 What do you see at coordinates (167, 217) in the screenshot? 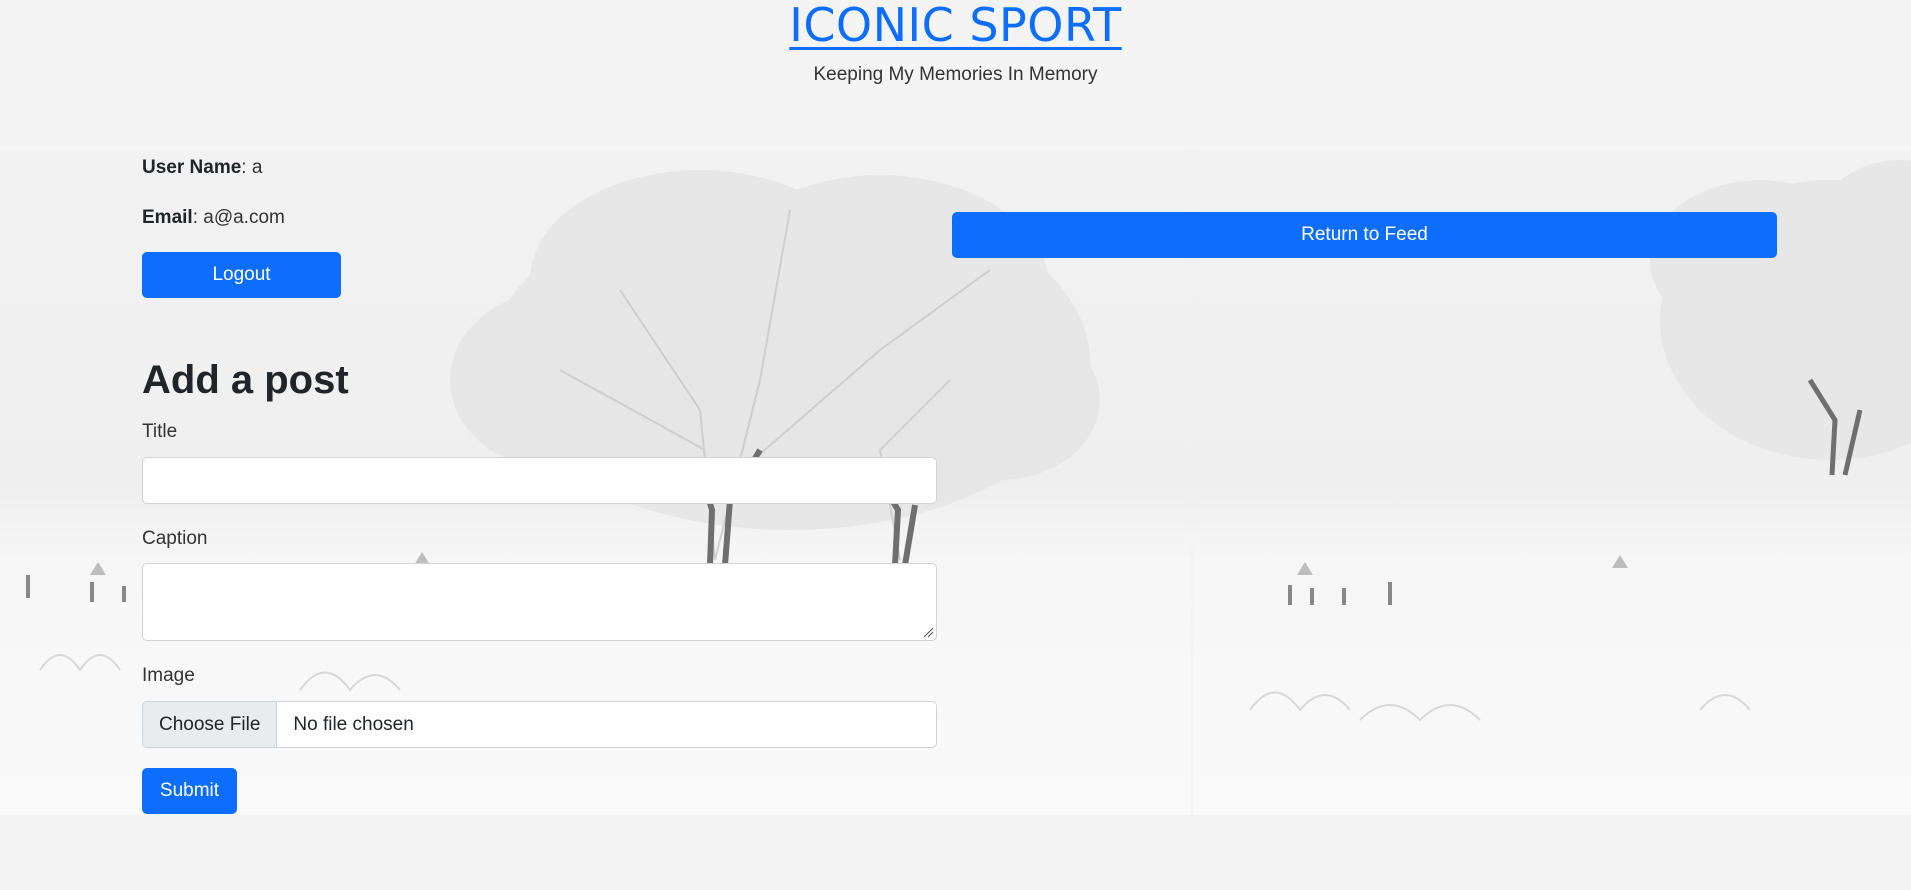
I see `email-label: Email` at bounding box center [167, 217].